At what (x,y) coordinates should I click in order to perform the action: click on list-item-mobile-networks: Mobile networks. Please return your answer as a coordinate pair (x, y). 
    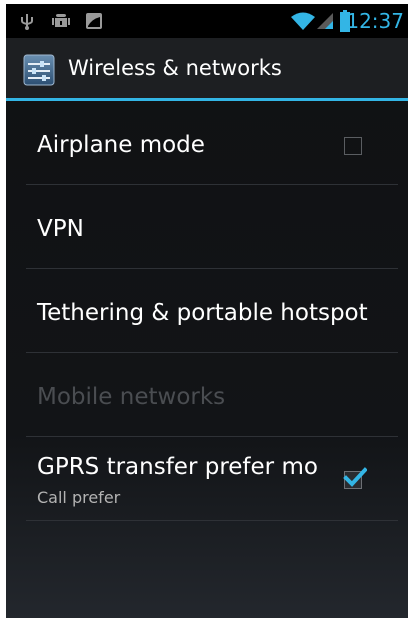
    Looking at the image, I should click on (207, 394).